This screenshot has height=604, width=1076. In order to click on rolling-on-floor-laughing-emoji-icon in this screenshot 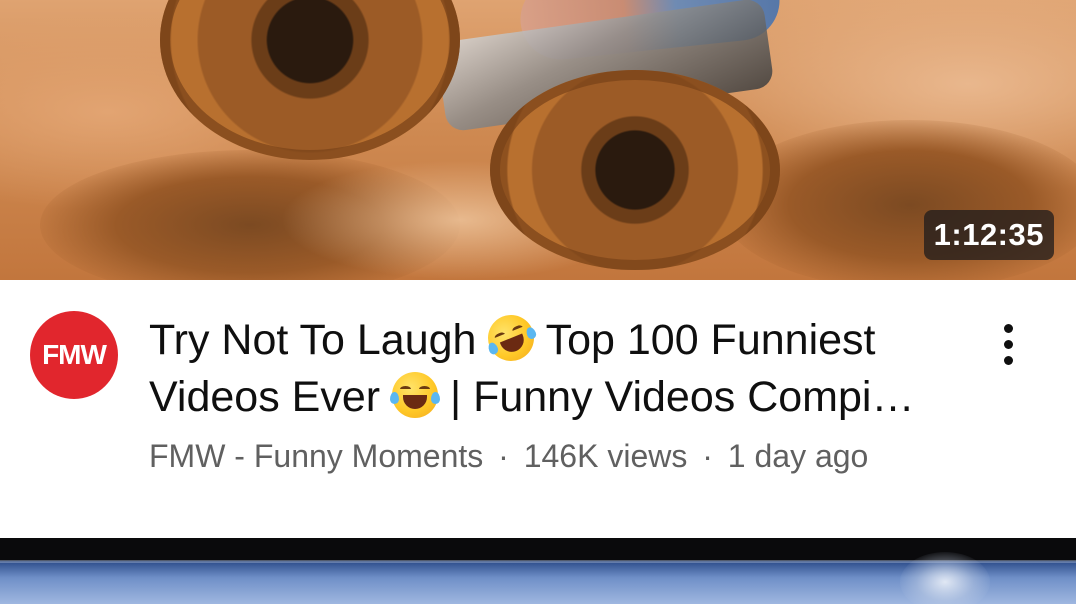, I will do `click(511, 340)`.